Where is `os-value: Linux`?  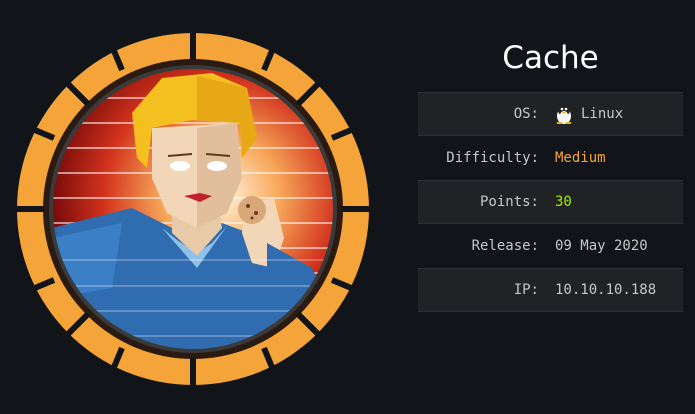 os-value: Linux is located at coordinates (602, 114).